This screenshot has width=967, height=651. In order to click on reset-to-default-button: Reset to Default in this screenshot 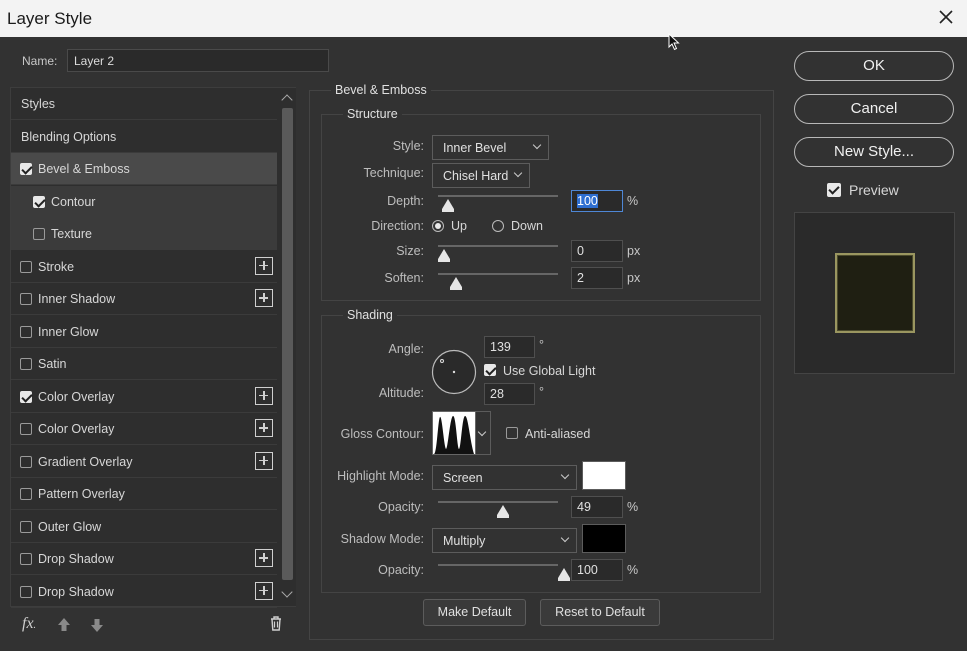, I will do `click(600, 612)`.